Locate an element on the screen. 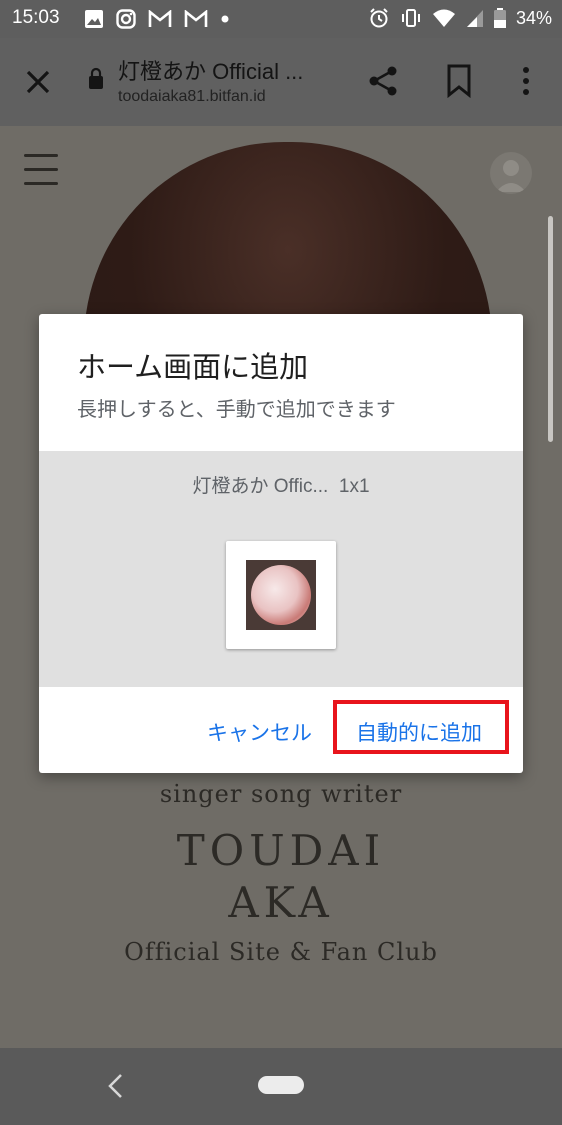  site-subtitle: Official Site & Fan Club is located at coordinates (281, 952).